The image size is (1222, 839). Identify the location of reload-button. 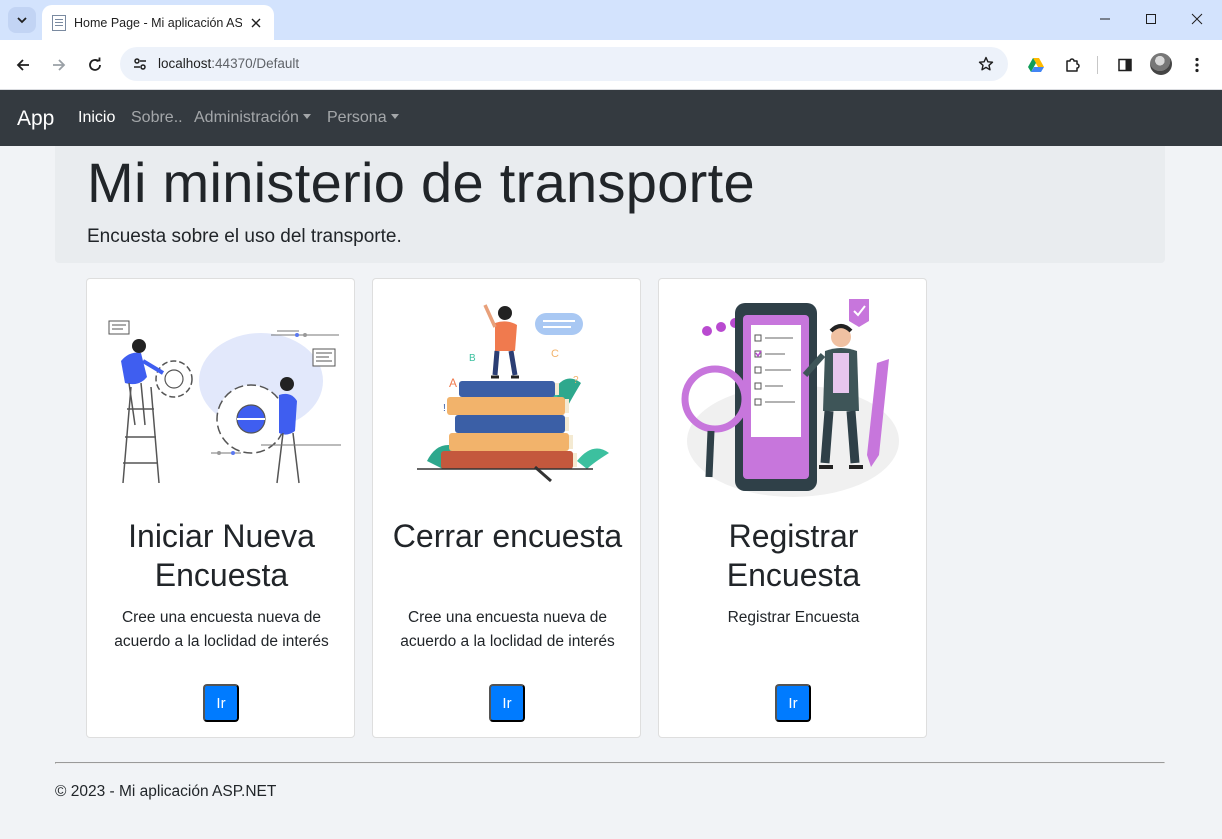
(95, 65).